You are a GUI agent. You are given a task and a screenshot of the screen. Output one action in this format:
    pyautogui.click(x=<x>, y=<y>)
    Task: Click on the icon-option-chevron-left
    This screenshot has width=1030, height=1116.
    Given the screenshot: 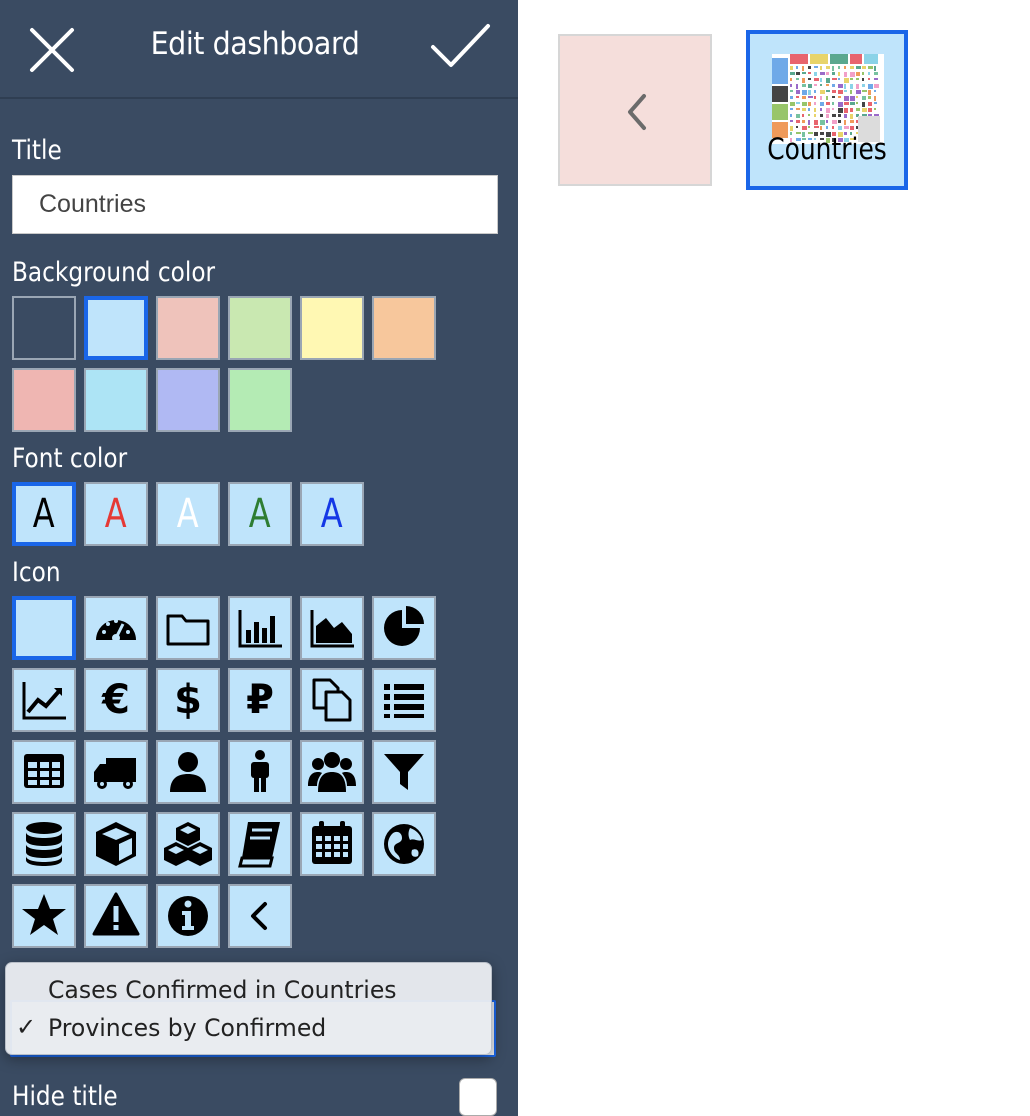 What is the action you would take?
    pyautogui.click(x=260, y=916)
    